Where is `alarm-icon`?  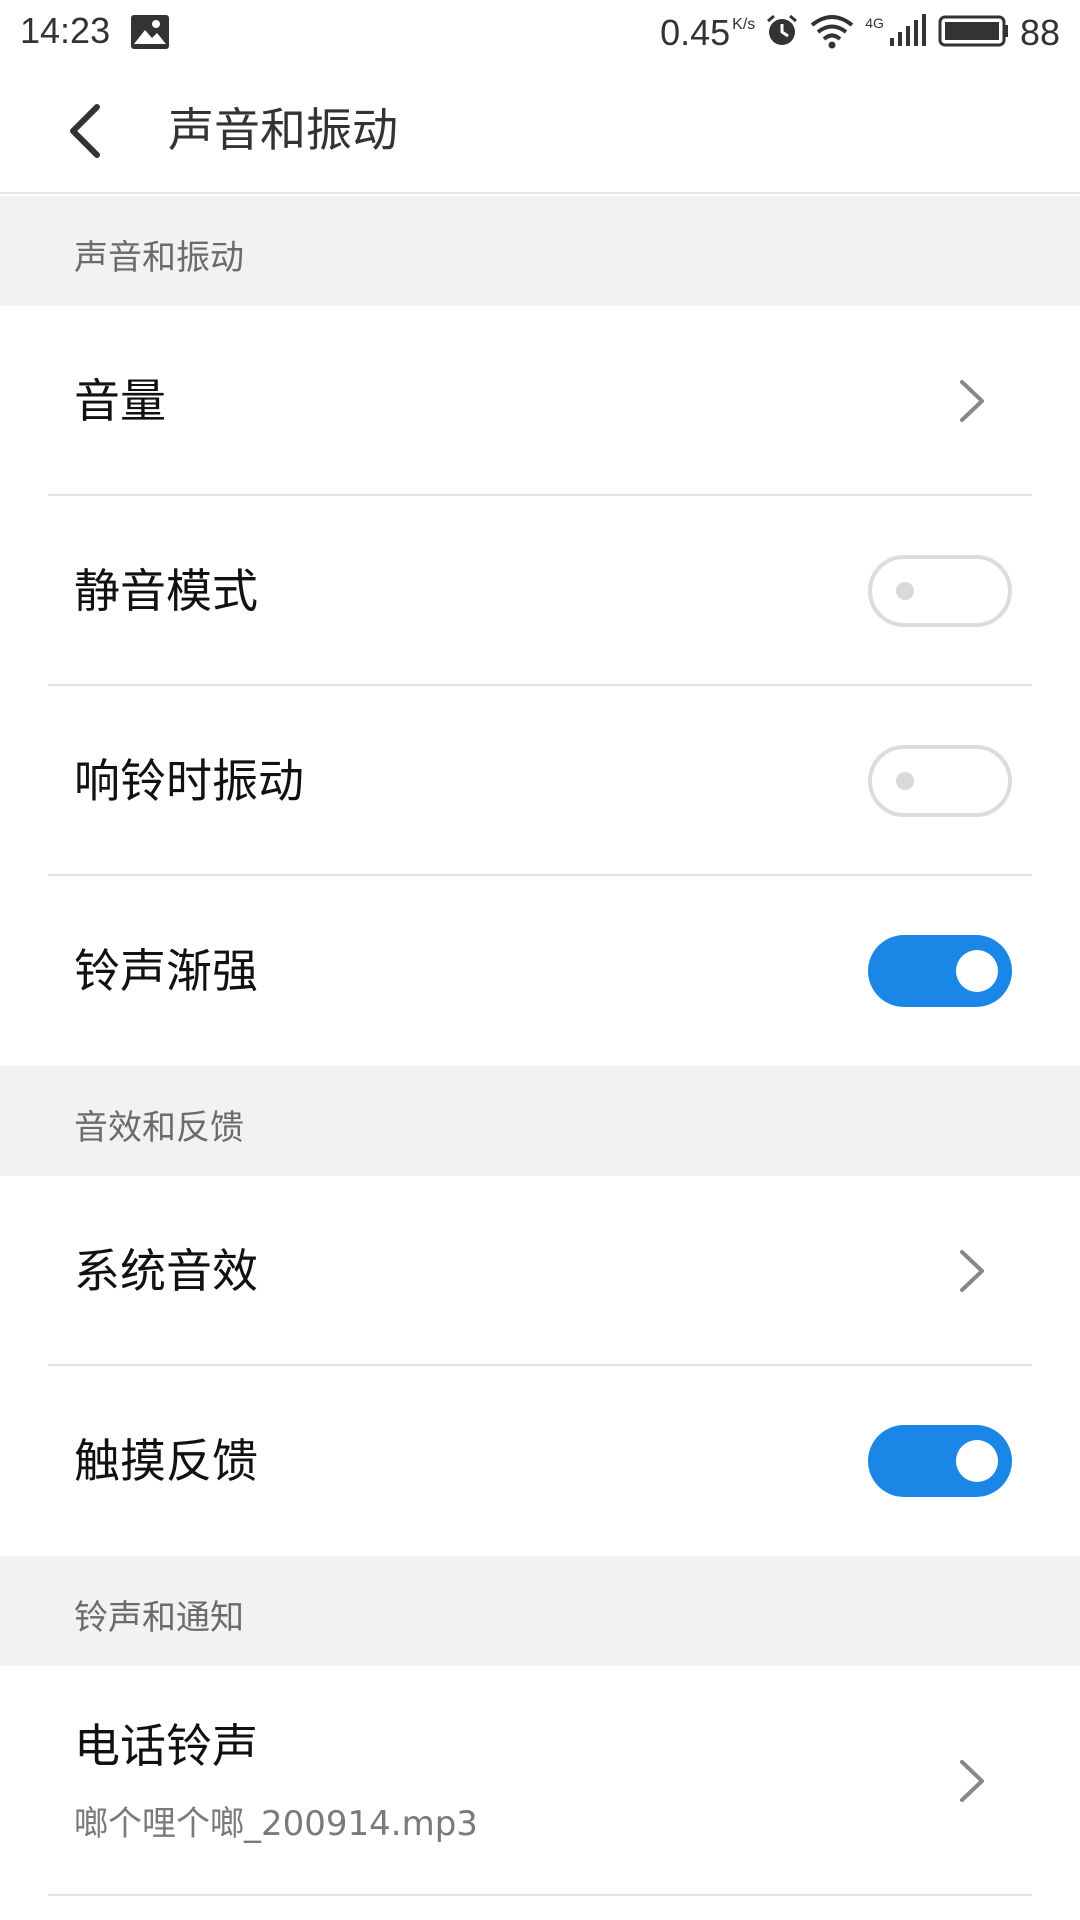
alarm-icon is located at coordinates (782, 33).